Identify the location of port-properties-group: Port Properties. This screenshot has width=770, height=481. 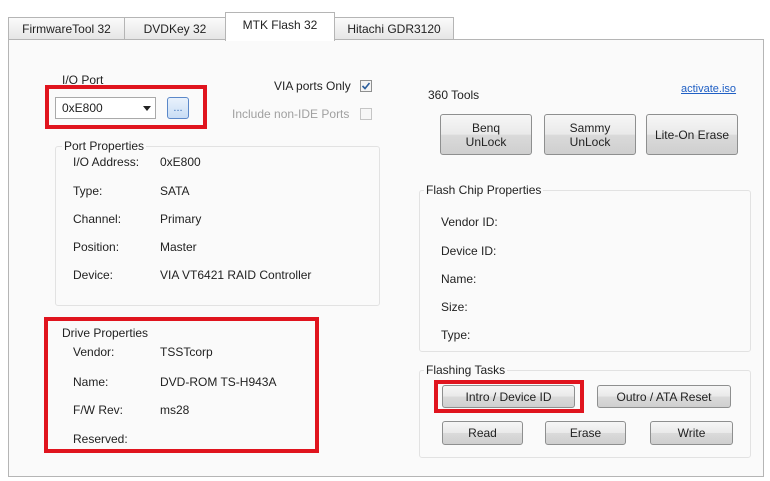
(217, 222).